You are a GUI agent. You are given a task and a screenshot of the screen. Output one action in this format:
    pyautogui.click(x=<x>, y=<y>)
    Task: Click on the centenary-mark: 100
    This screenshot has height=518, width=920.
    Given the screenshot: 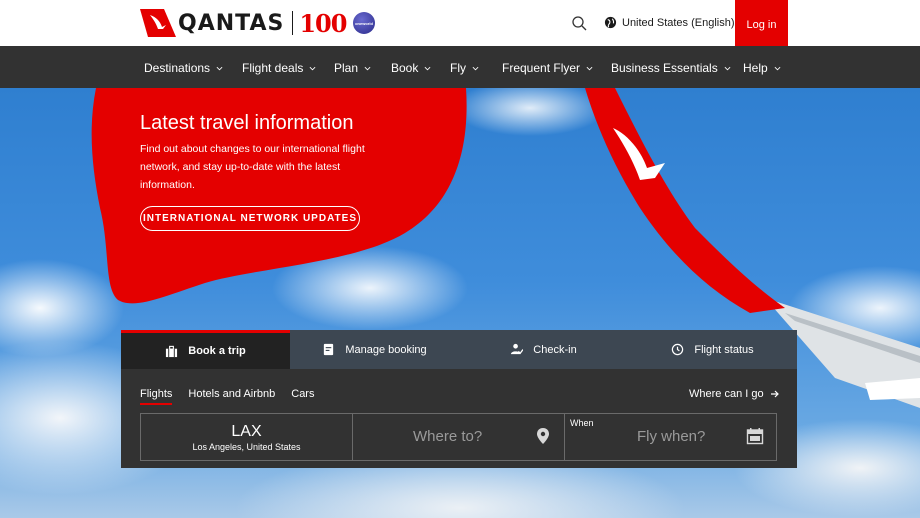 What is the action you would take?
    pyautogui.click(x=323, y=23)
    